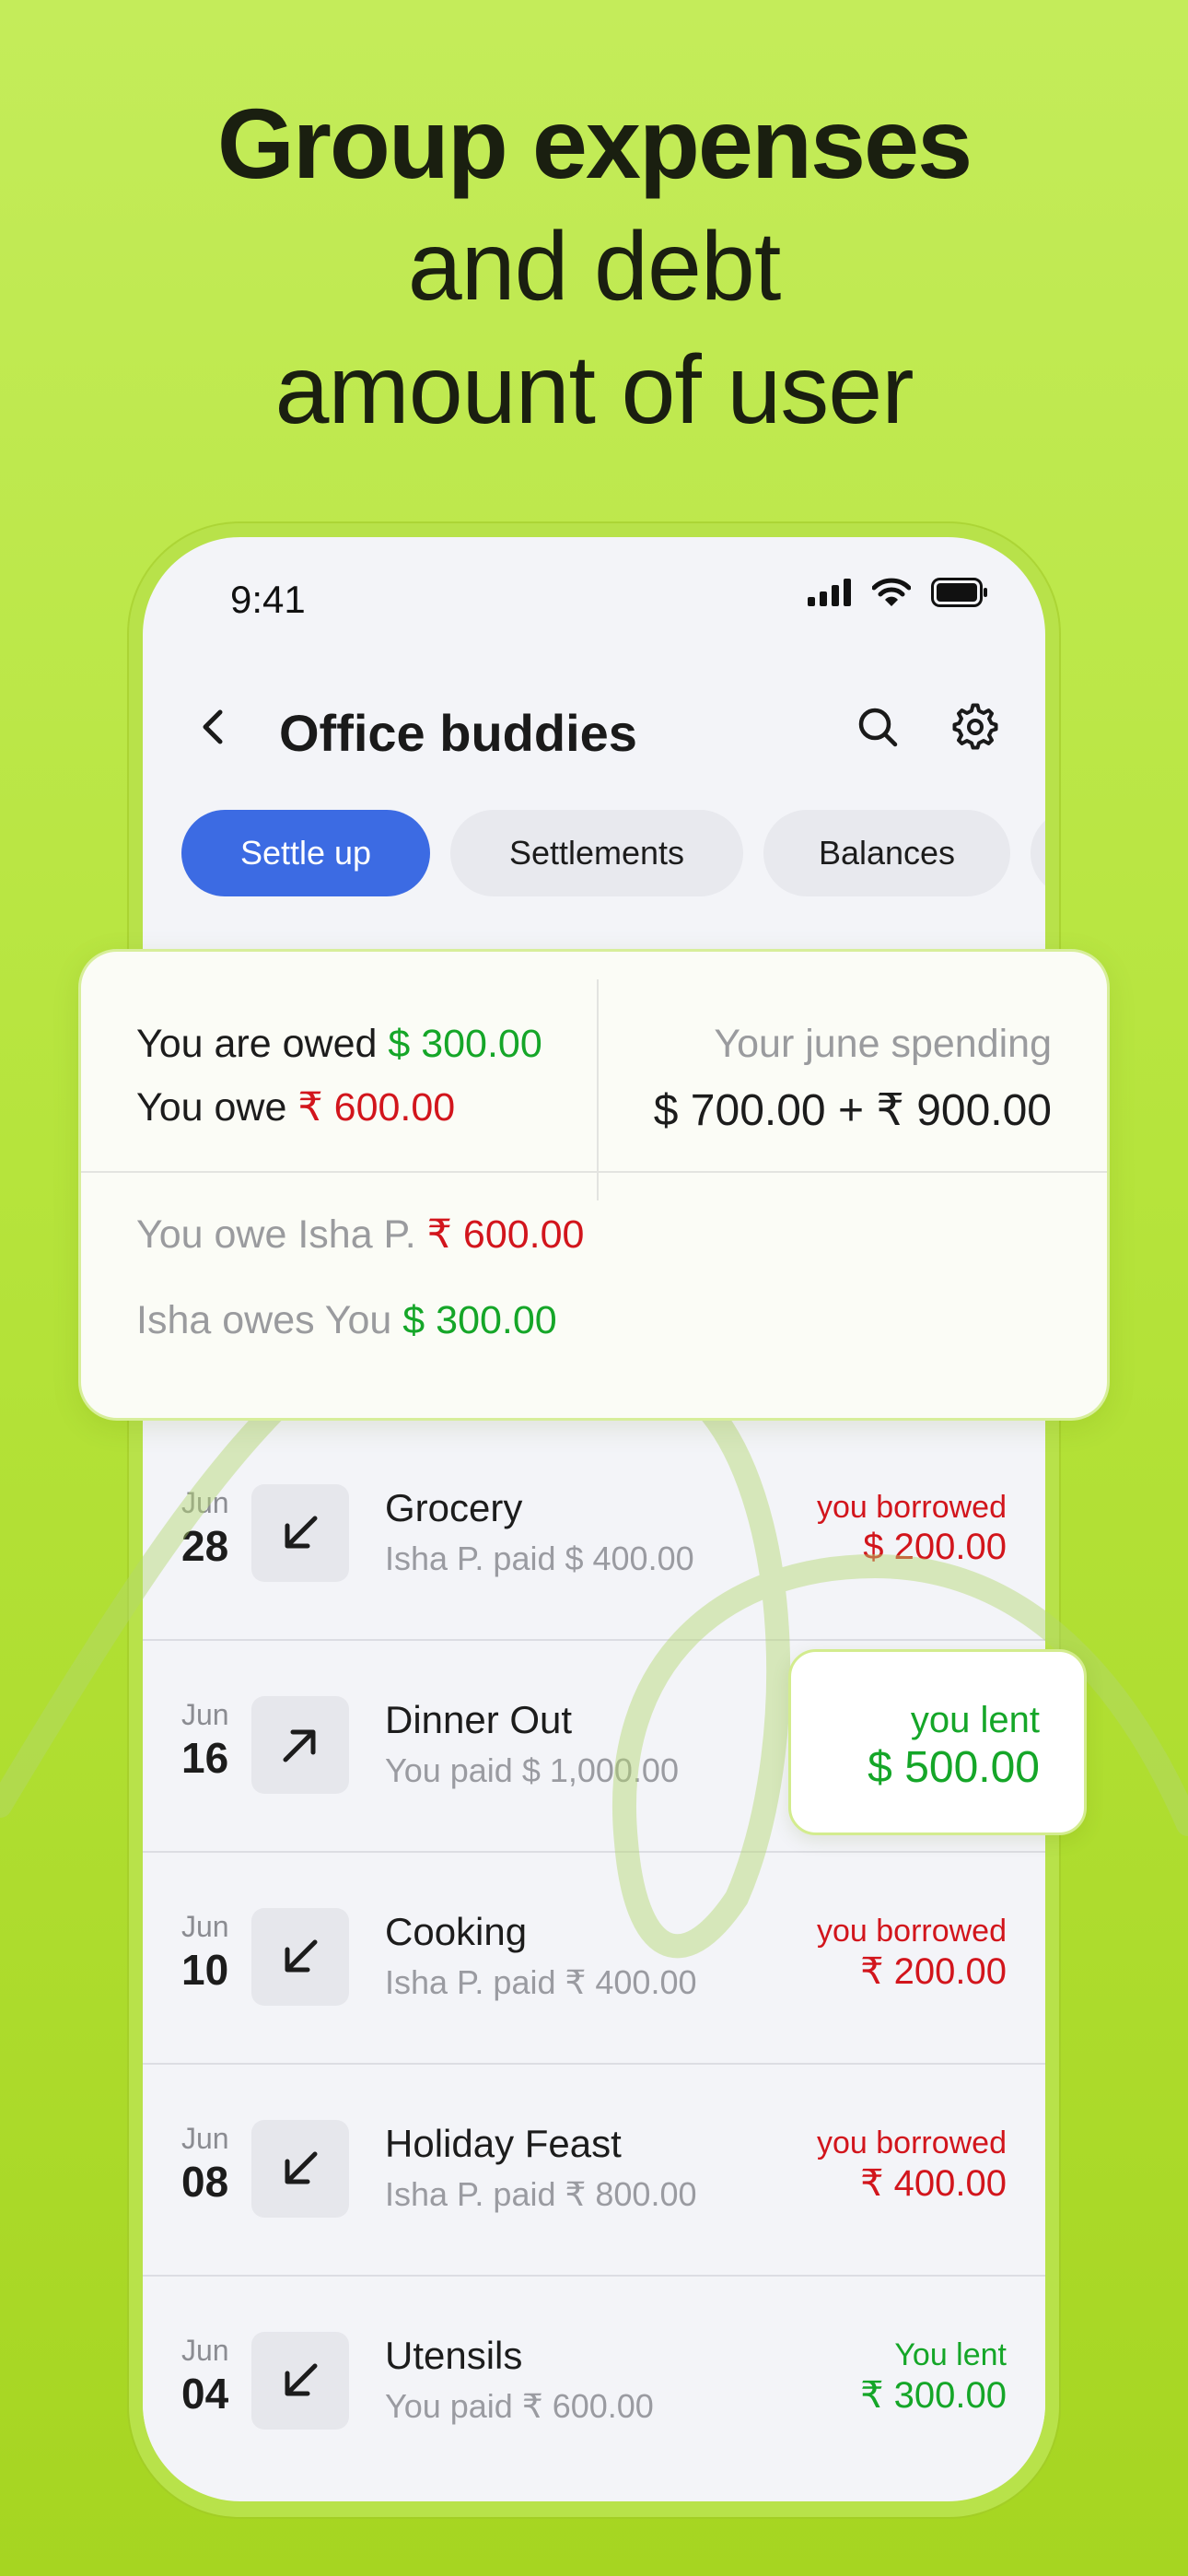 The height and width of the screenshot is (2576, 1188). Describe the element at coordinates (454, 1507) in the screenshot. I see `row-title: Grocery` at that location.